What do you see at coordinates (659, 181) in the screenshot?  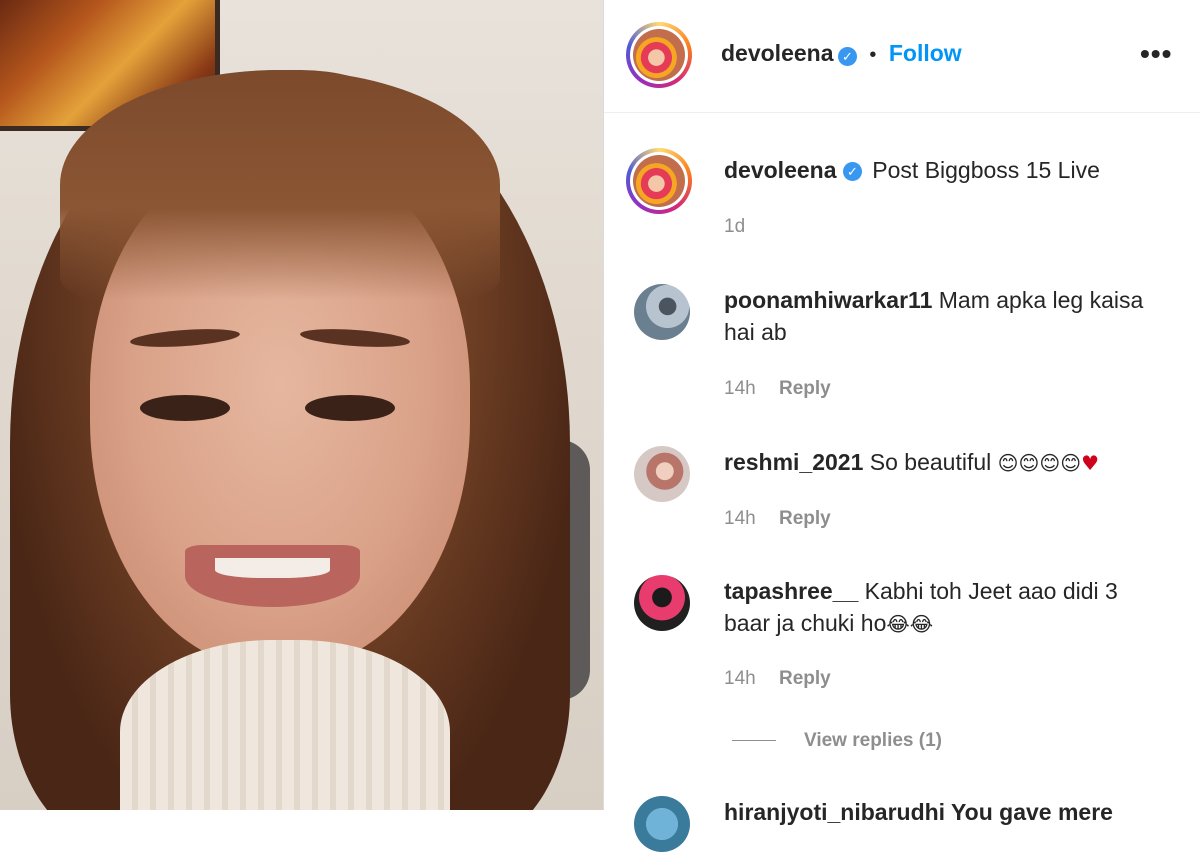 I see `caption-author-avatar` at bounding box center [659, 181].